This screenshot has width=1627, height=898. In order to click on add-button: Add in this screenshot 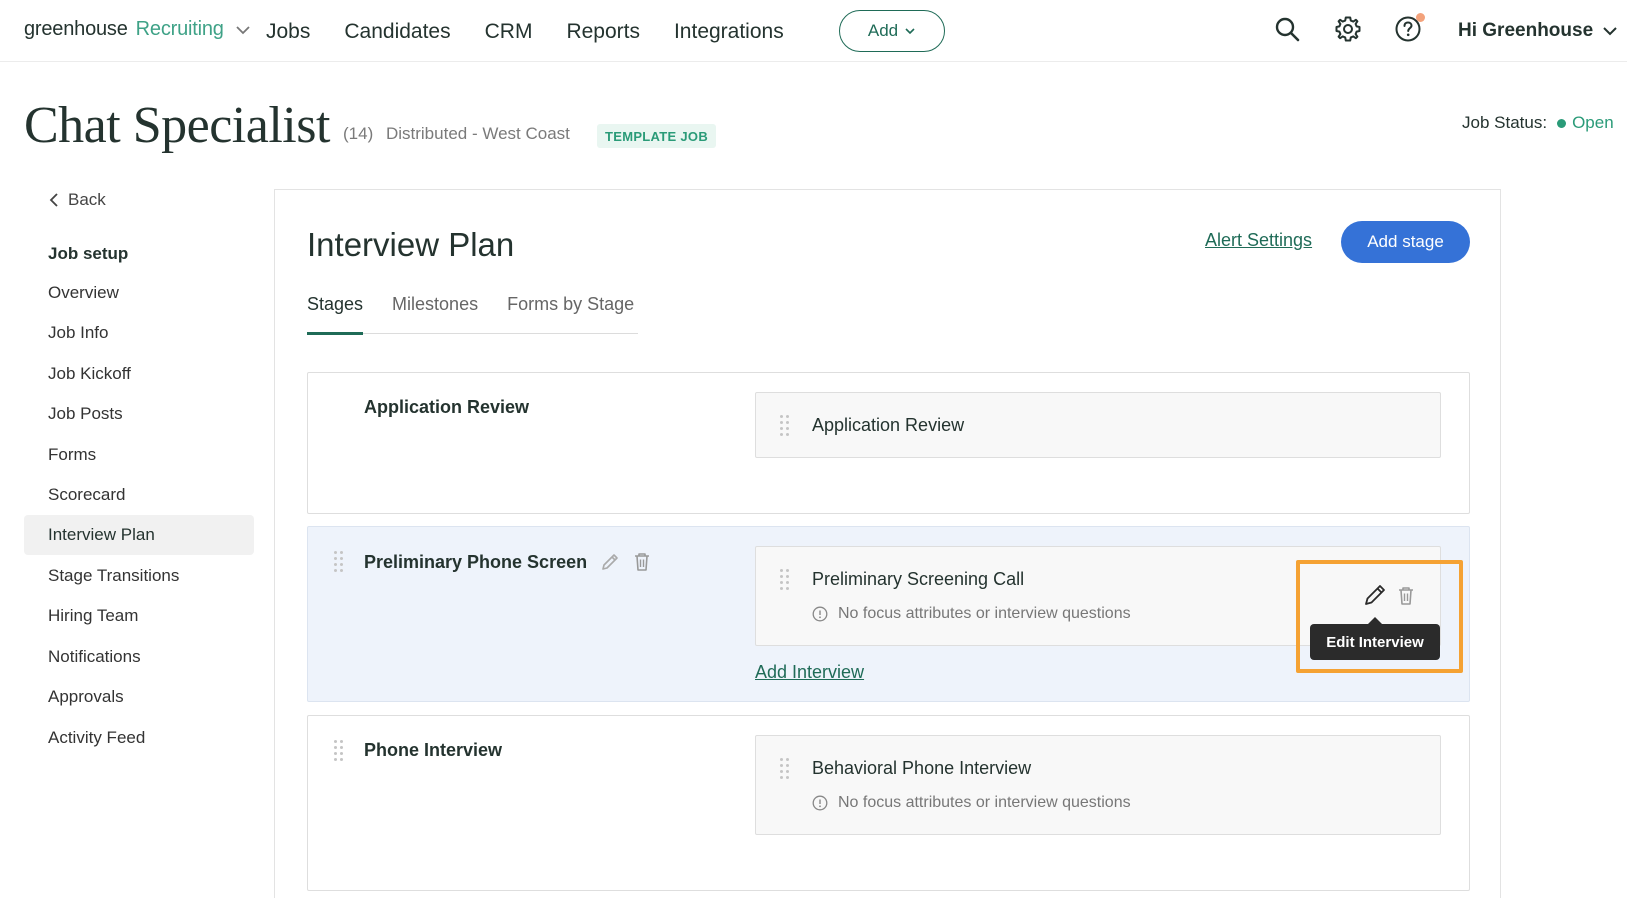, I will do `click(892, 31)`.